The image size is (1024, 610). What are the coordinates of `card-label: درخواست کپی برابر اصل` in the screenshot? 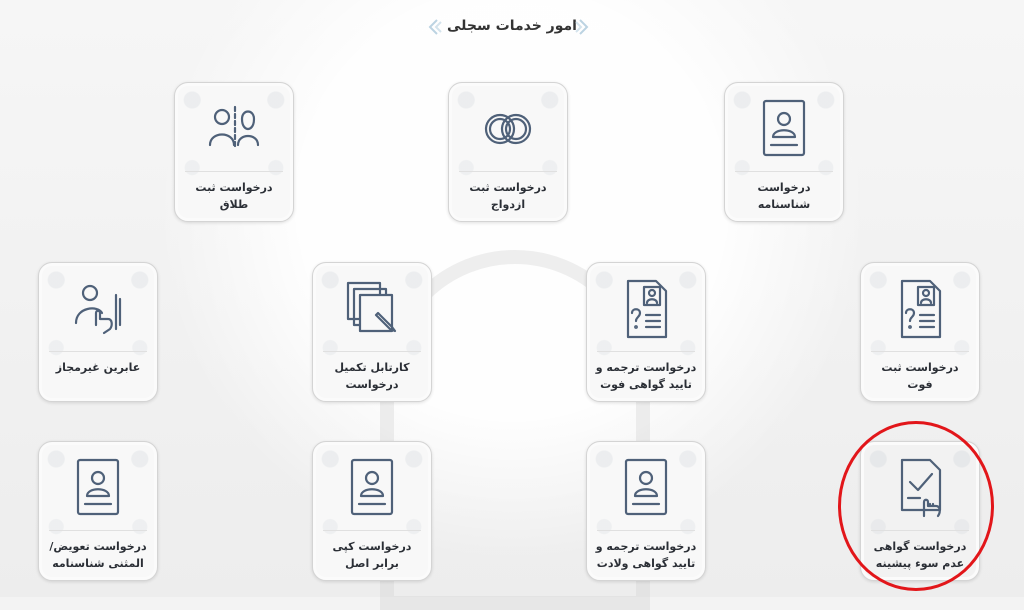 It's located at (372, 555).